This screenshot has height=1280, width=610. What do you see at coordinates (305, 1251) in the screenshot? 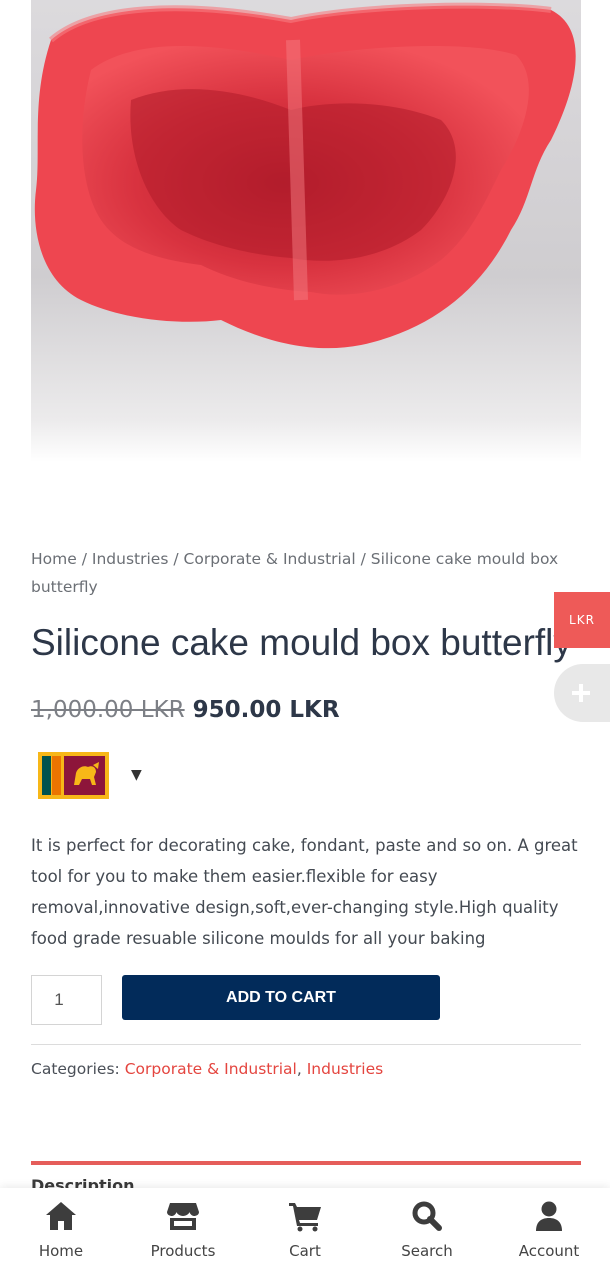
I see `nav-label-cart: Cart` at bounding box center [305, 1251].